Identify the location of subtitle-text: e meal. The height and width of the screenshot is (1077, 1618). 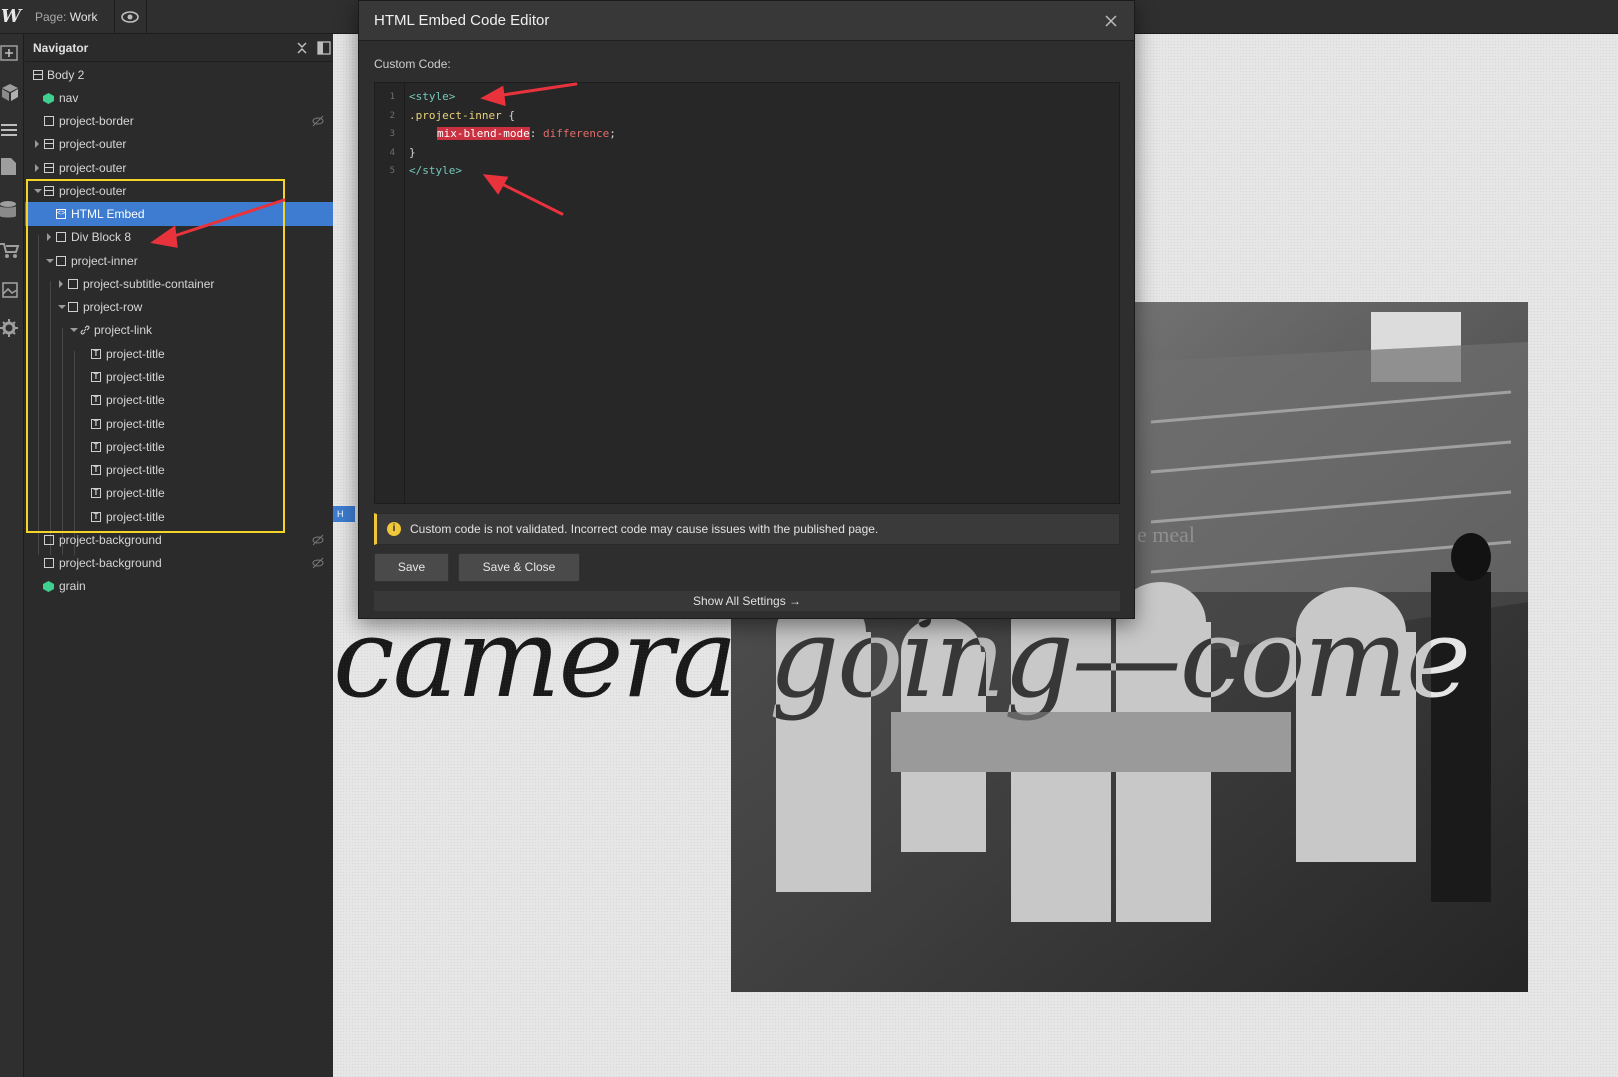
(1166, 534).